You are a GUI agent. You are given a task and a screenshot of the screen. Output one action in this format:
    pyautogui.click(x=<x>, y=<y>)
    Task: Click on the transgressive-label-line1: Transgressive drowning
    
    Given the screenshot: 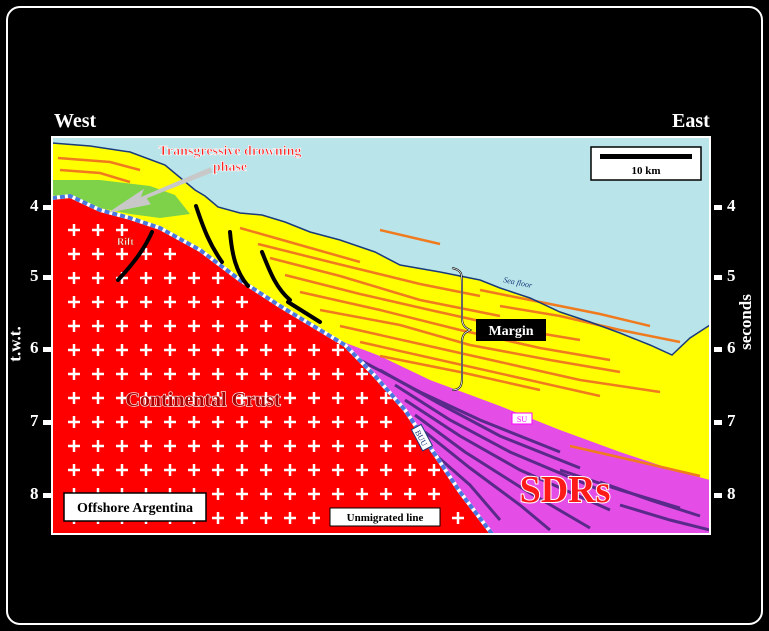 What is the action you would take?
    pyautogui.click(x=230, y=151)
    